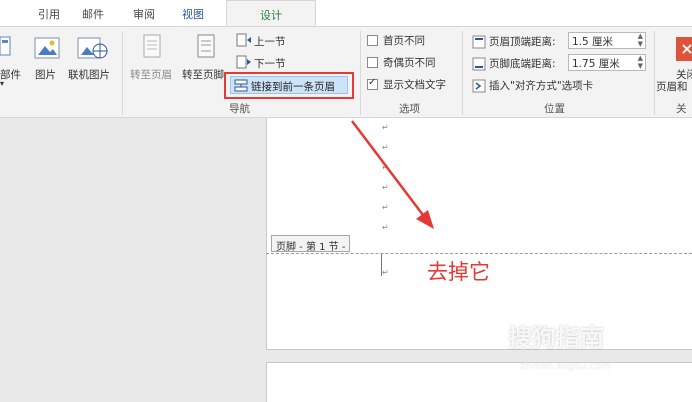 The height and width of the screenshot is (402, 692). What do you see at coordinates (458, 272) in the screenshot?
I see `annotation-text: 去掉它` at bounding box center [458, 272].